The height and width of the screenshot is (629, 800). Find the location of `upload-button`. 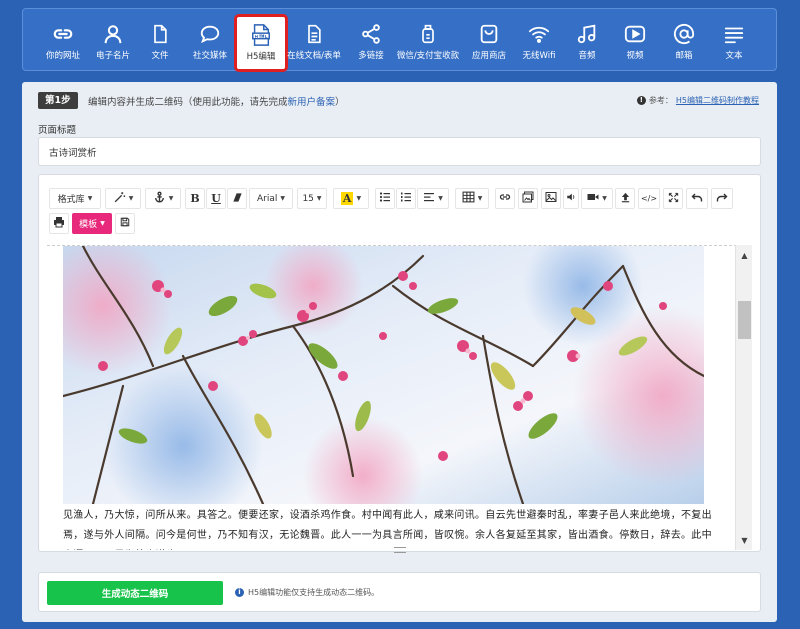

upload-button is located at coordinates (625, 198).